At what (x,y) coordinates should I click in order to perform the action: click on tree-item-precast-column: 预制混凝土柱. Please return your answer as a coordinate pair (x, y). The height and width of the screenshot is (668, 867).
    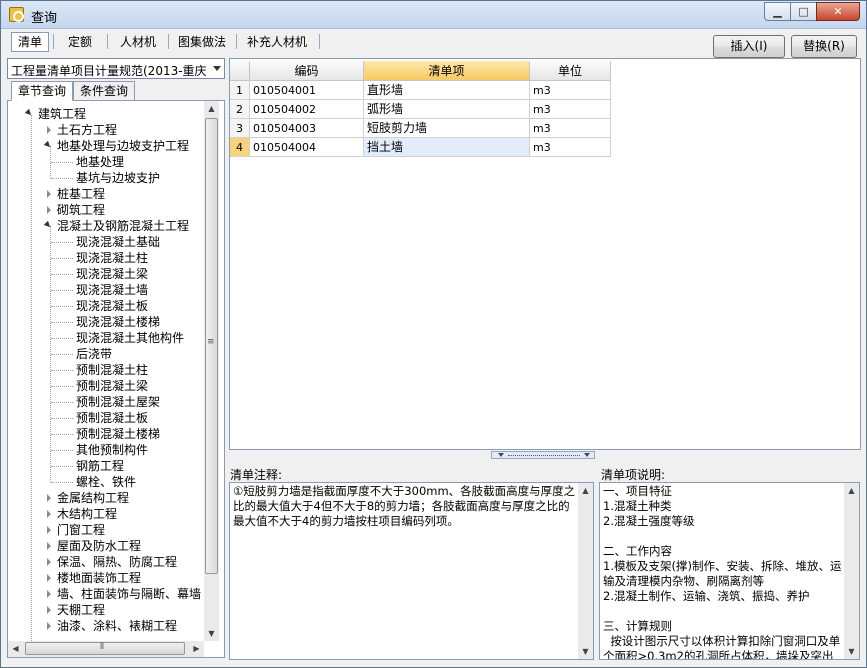
    Looking at the image, I should click on (112, 370).